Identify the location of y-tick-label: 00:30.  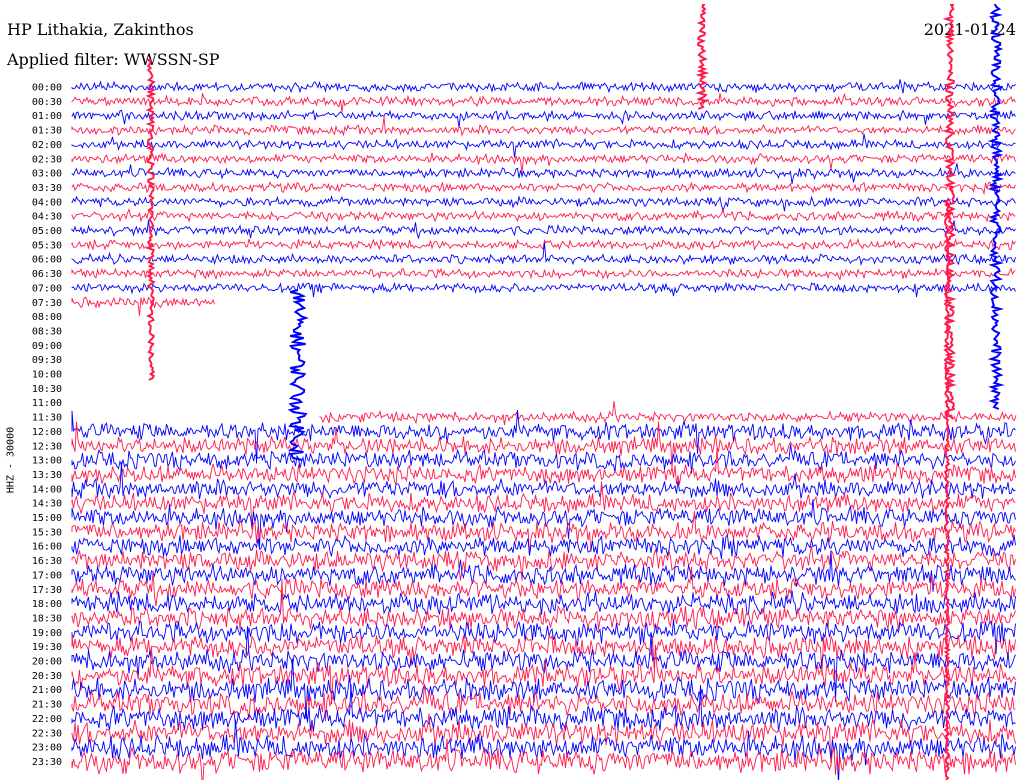
(47, 102).